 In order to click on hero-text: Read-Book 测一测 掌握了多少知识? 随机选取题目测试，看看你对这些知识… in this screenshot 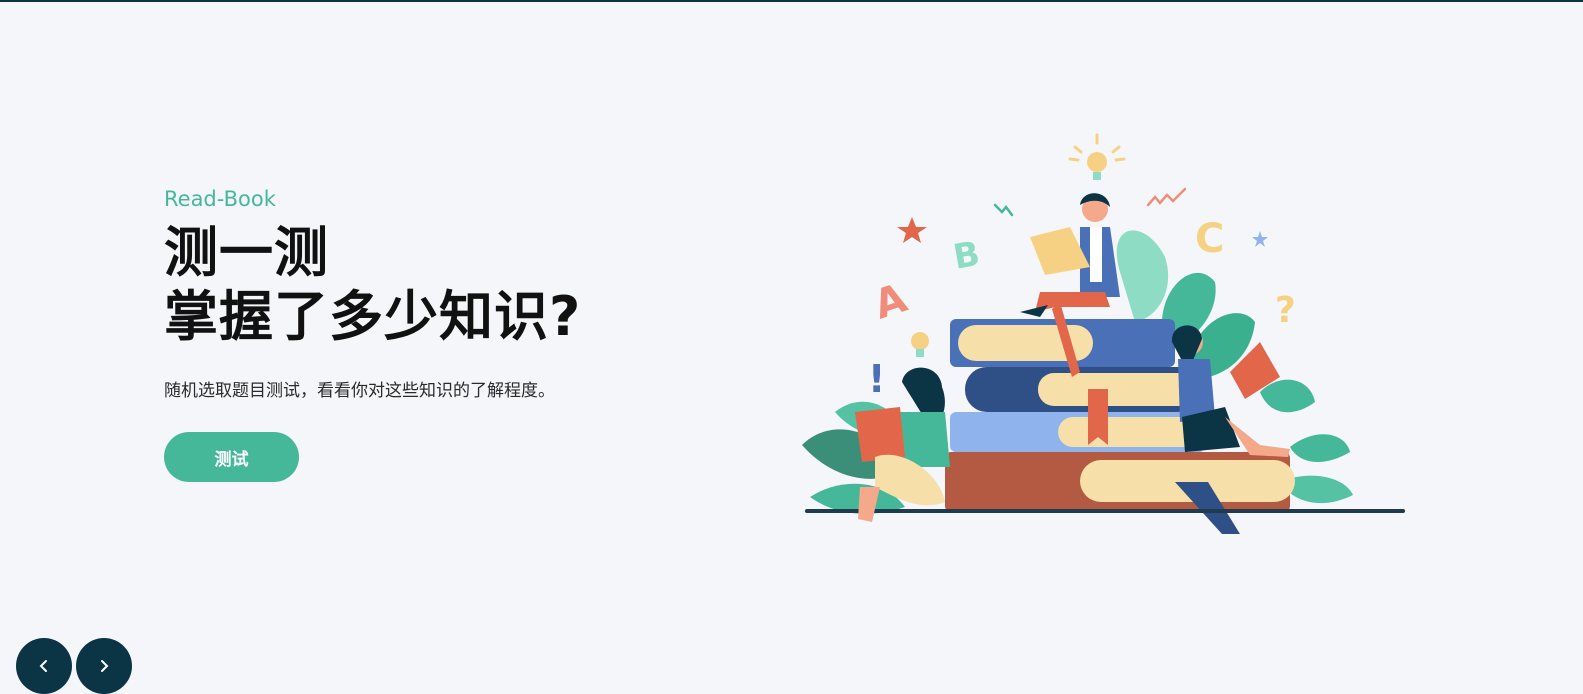, I will do `click(444, 294)`.